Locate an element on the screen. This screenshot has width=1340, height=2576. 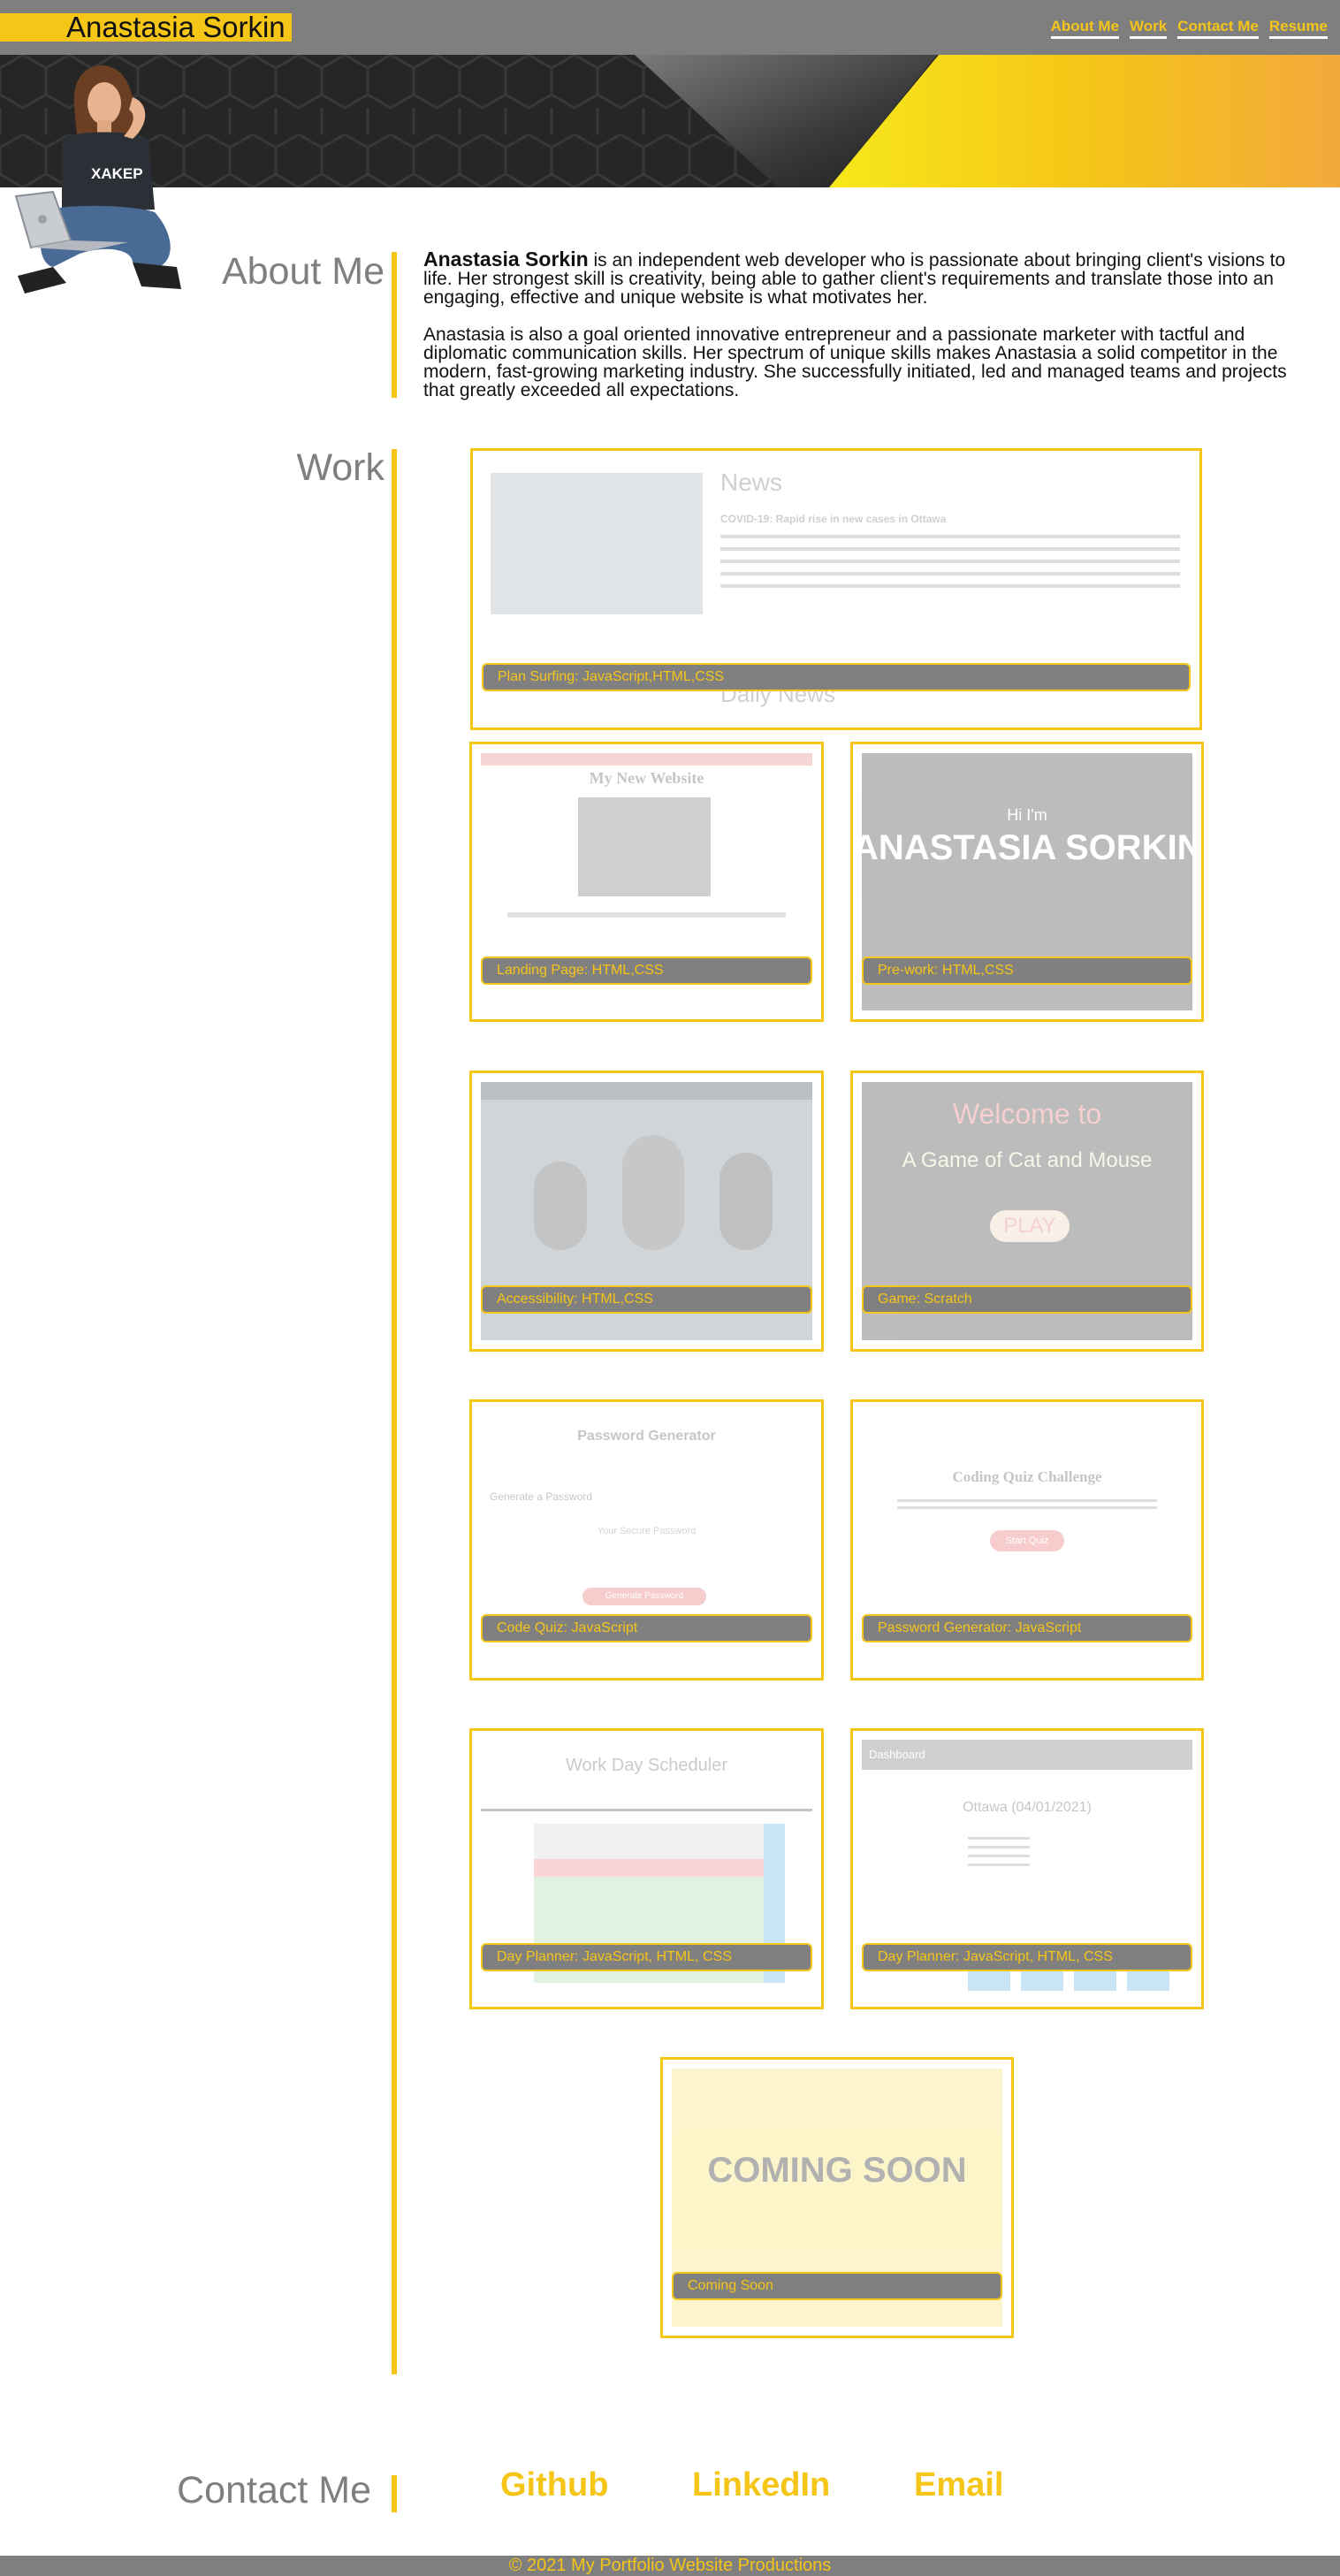
project-label: Code Quiz: JavaScript is located at coordinates (646, 1628).